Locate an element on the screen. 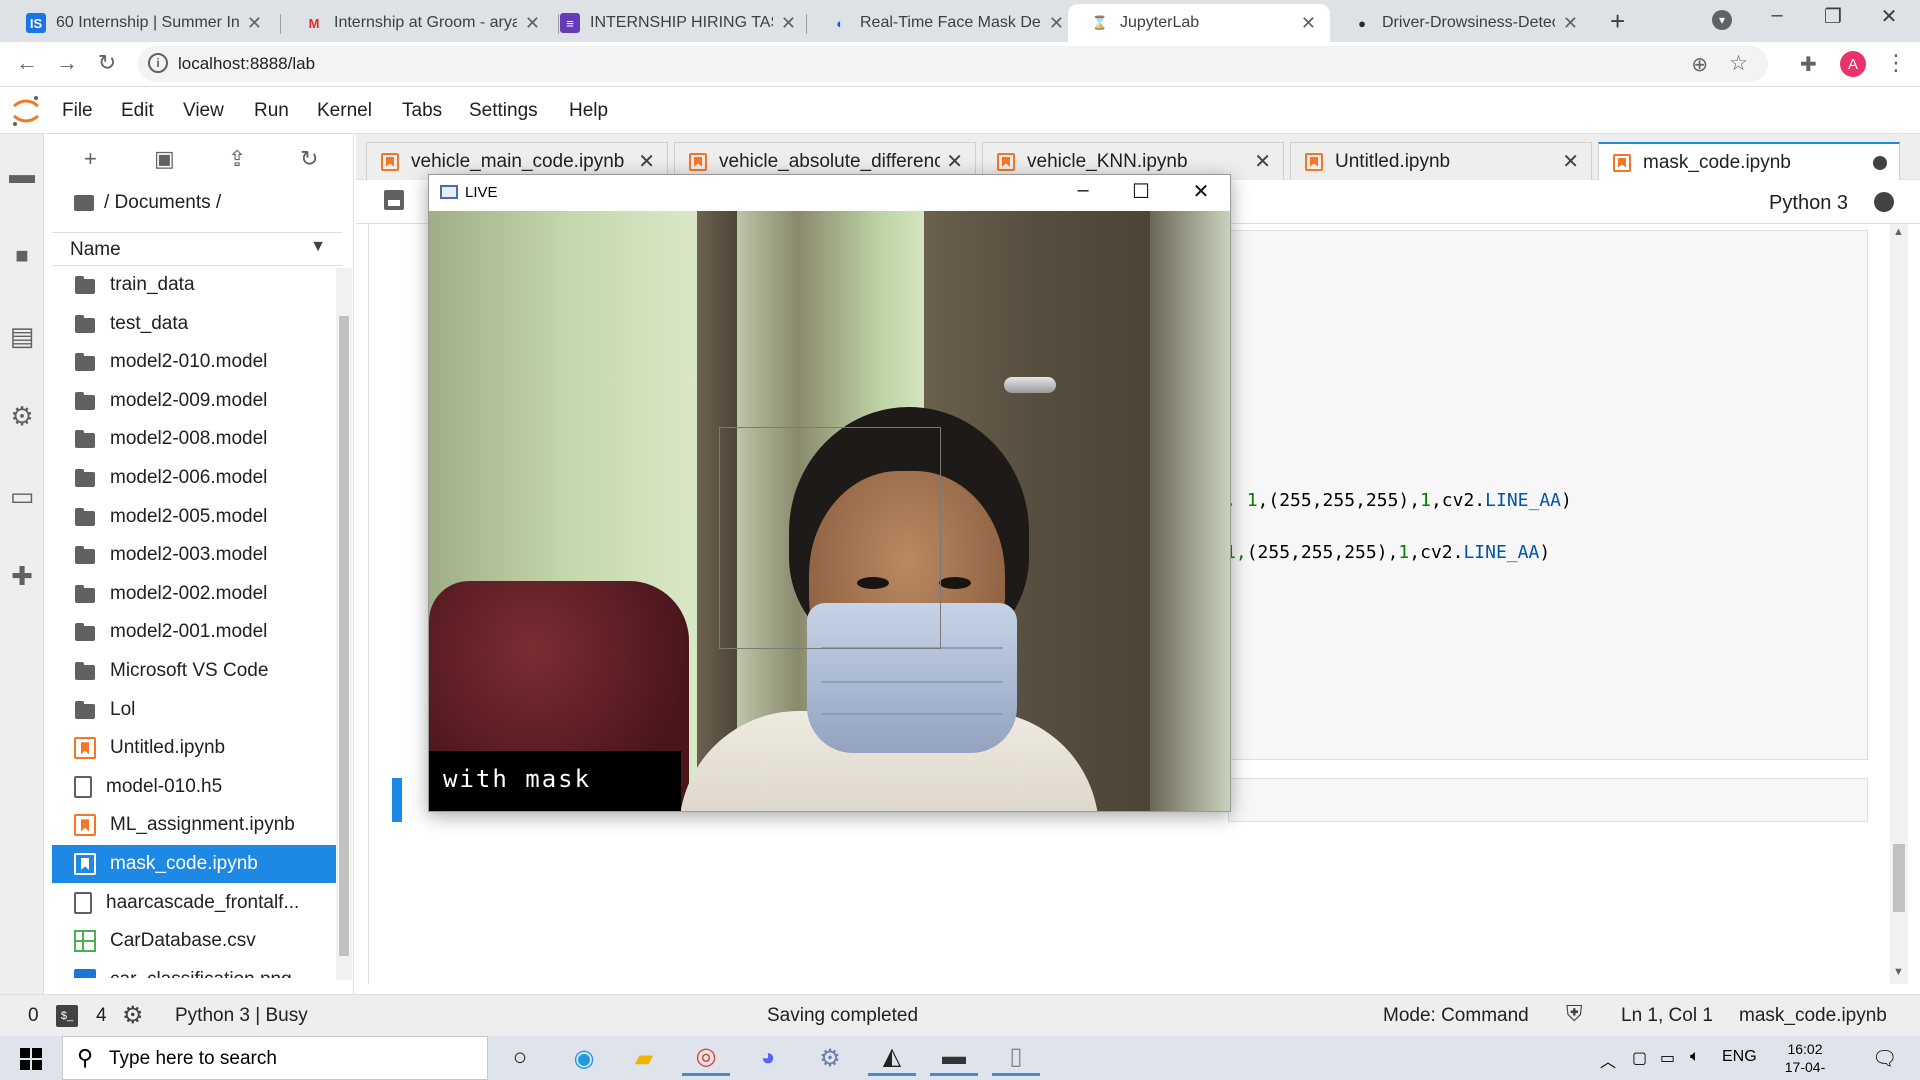  terminal-app-icon: ▬ is located at coordinates (954, 1058).